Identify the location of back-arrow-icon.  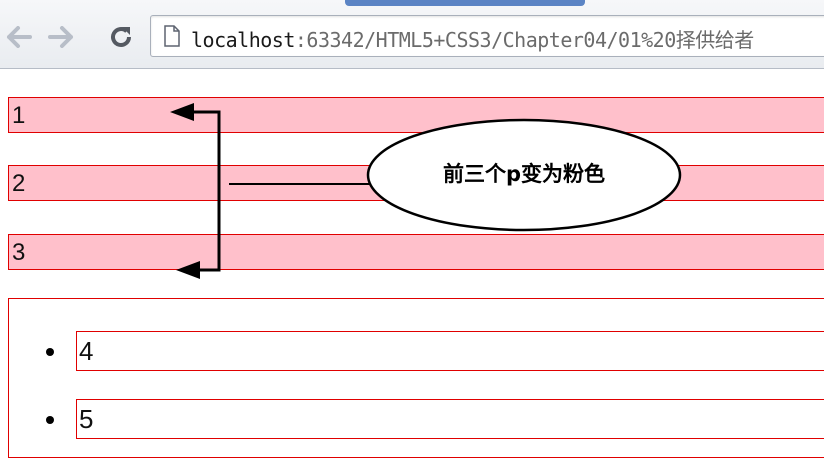
(19, 37).